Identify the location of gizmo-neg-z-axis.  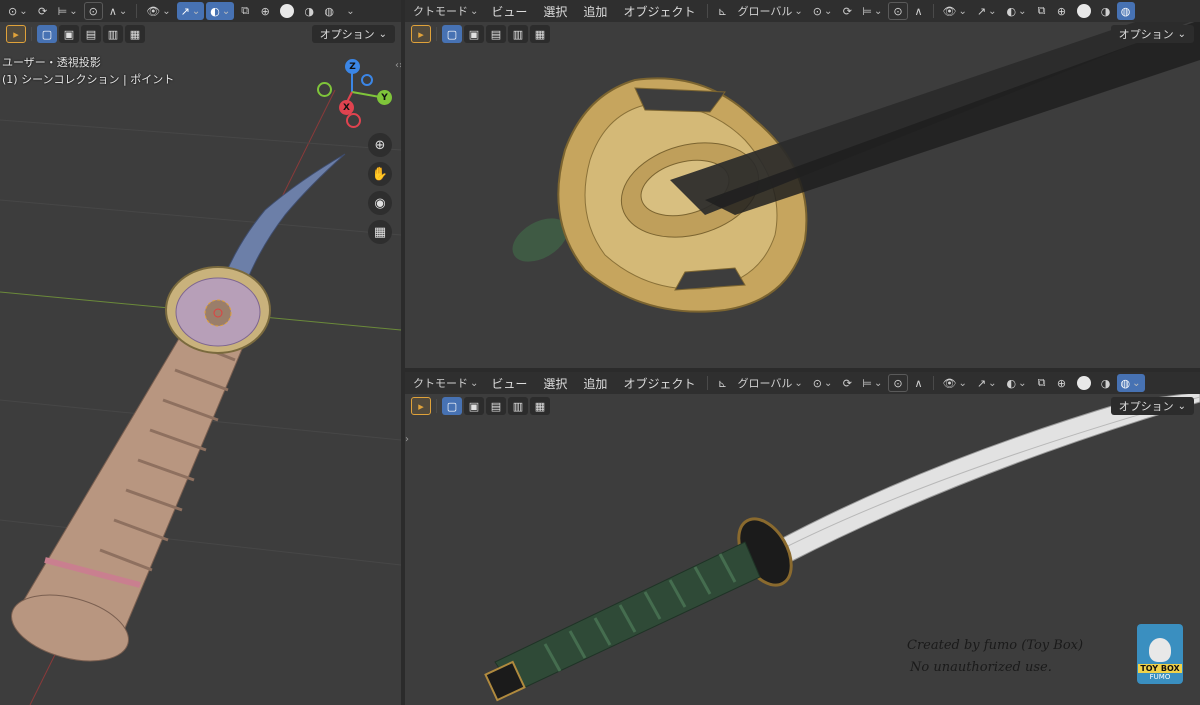
(367, 80).